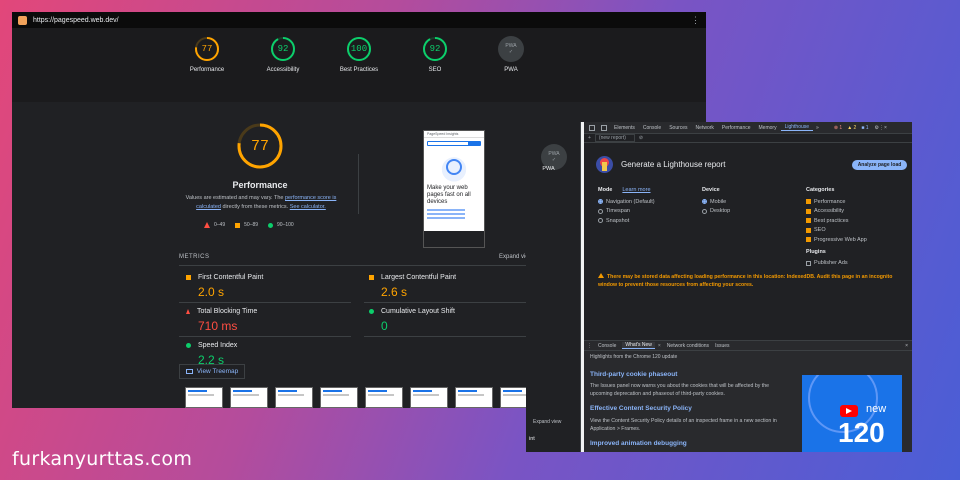  Describe the element at coordinates (855, 127) in the screenshot. I see `warning-count-value: 2` at that location.